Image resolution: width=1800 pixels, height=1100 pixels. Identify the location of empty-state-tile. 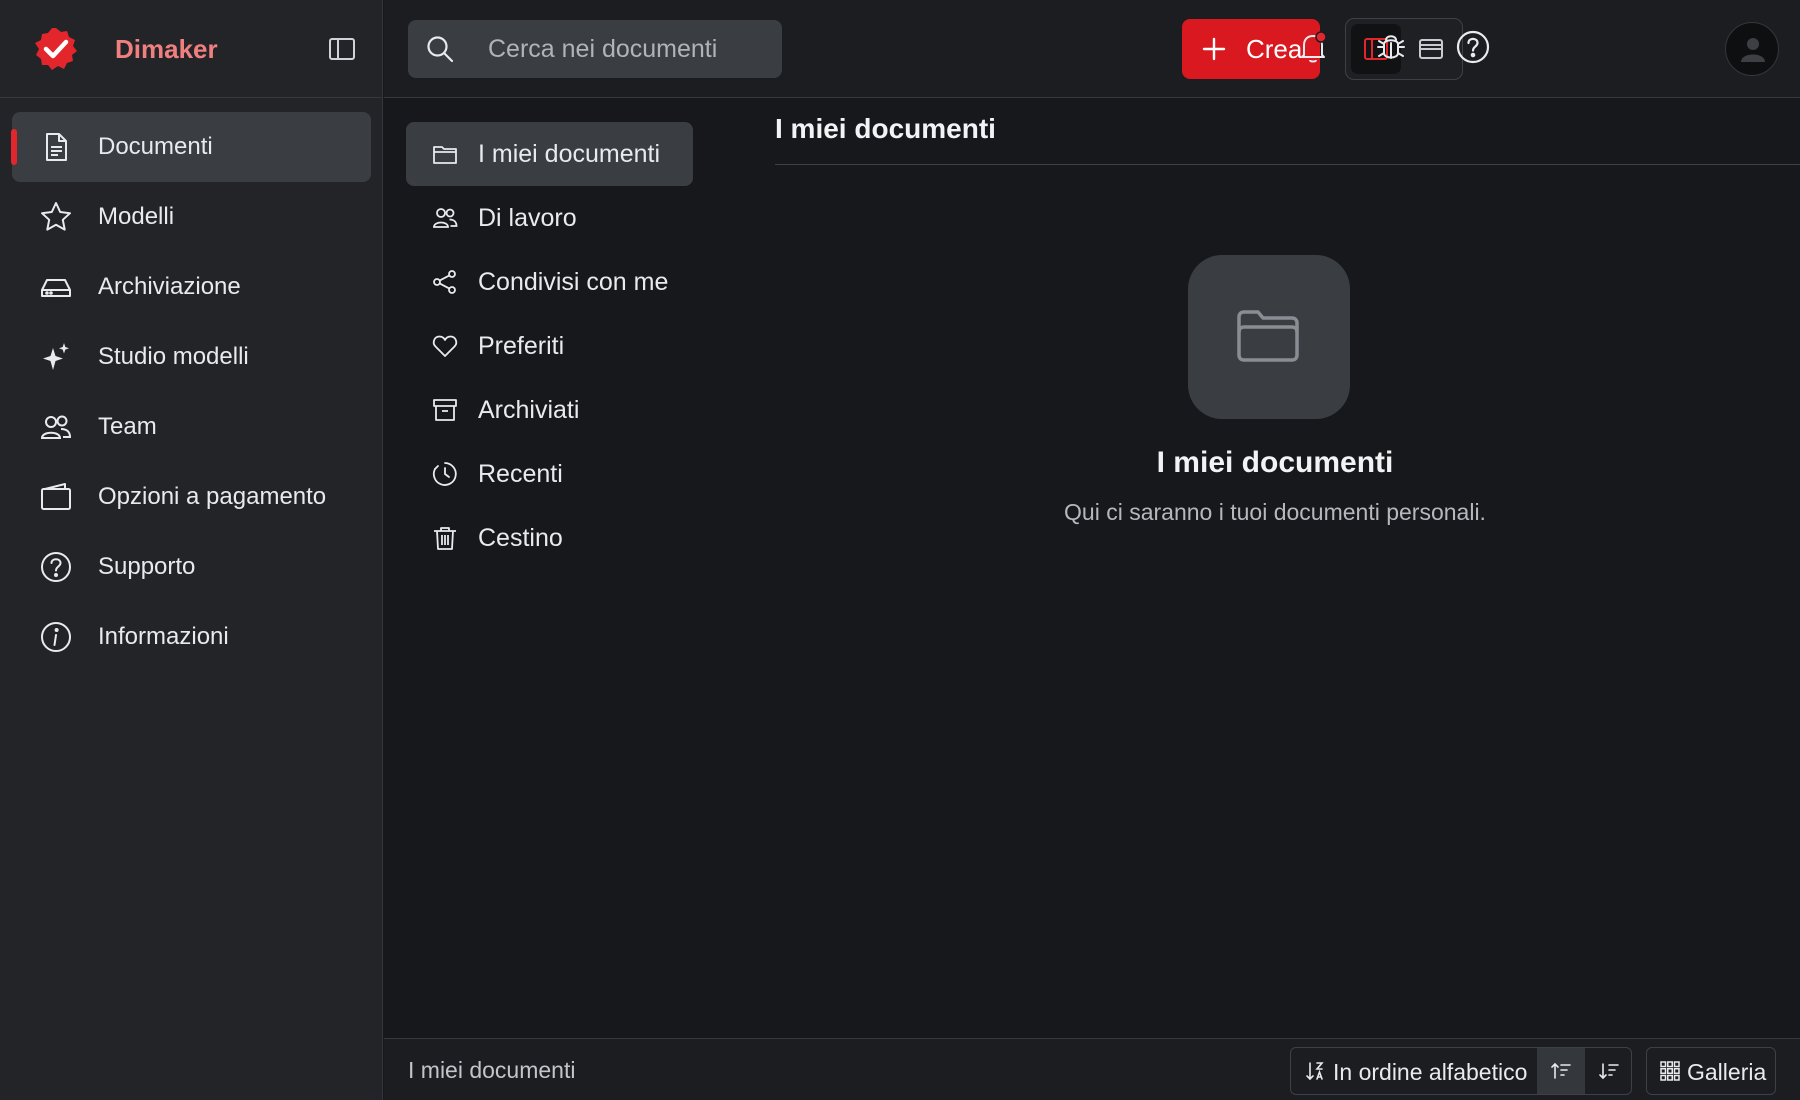
(1269, 337).